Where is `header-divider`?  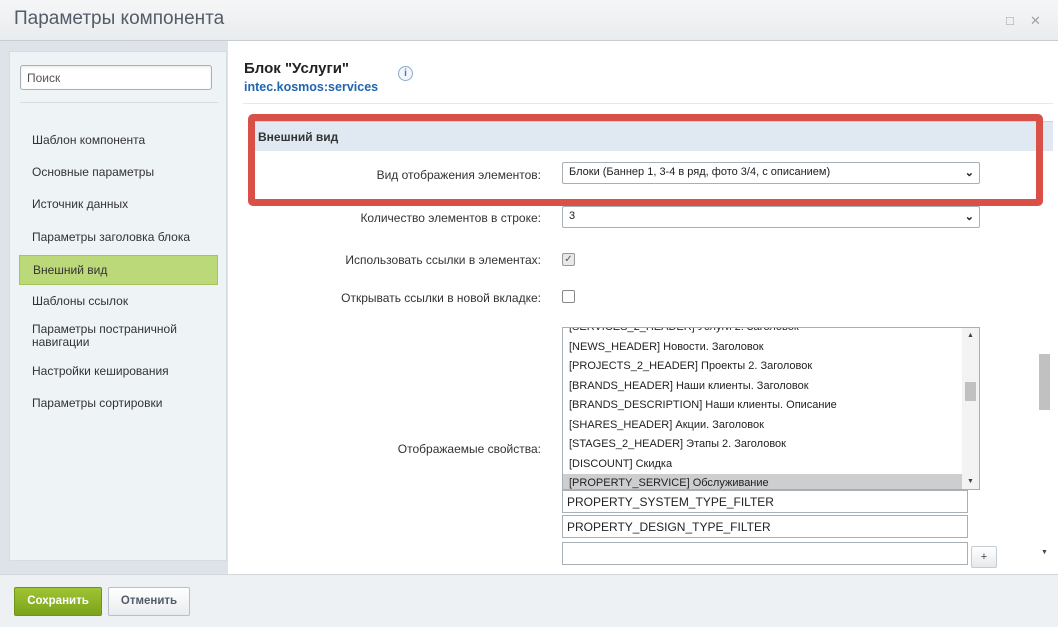
header-divider is located at coordinates (648, 103).